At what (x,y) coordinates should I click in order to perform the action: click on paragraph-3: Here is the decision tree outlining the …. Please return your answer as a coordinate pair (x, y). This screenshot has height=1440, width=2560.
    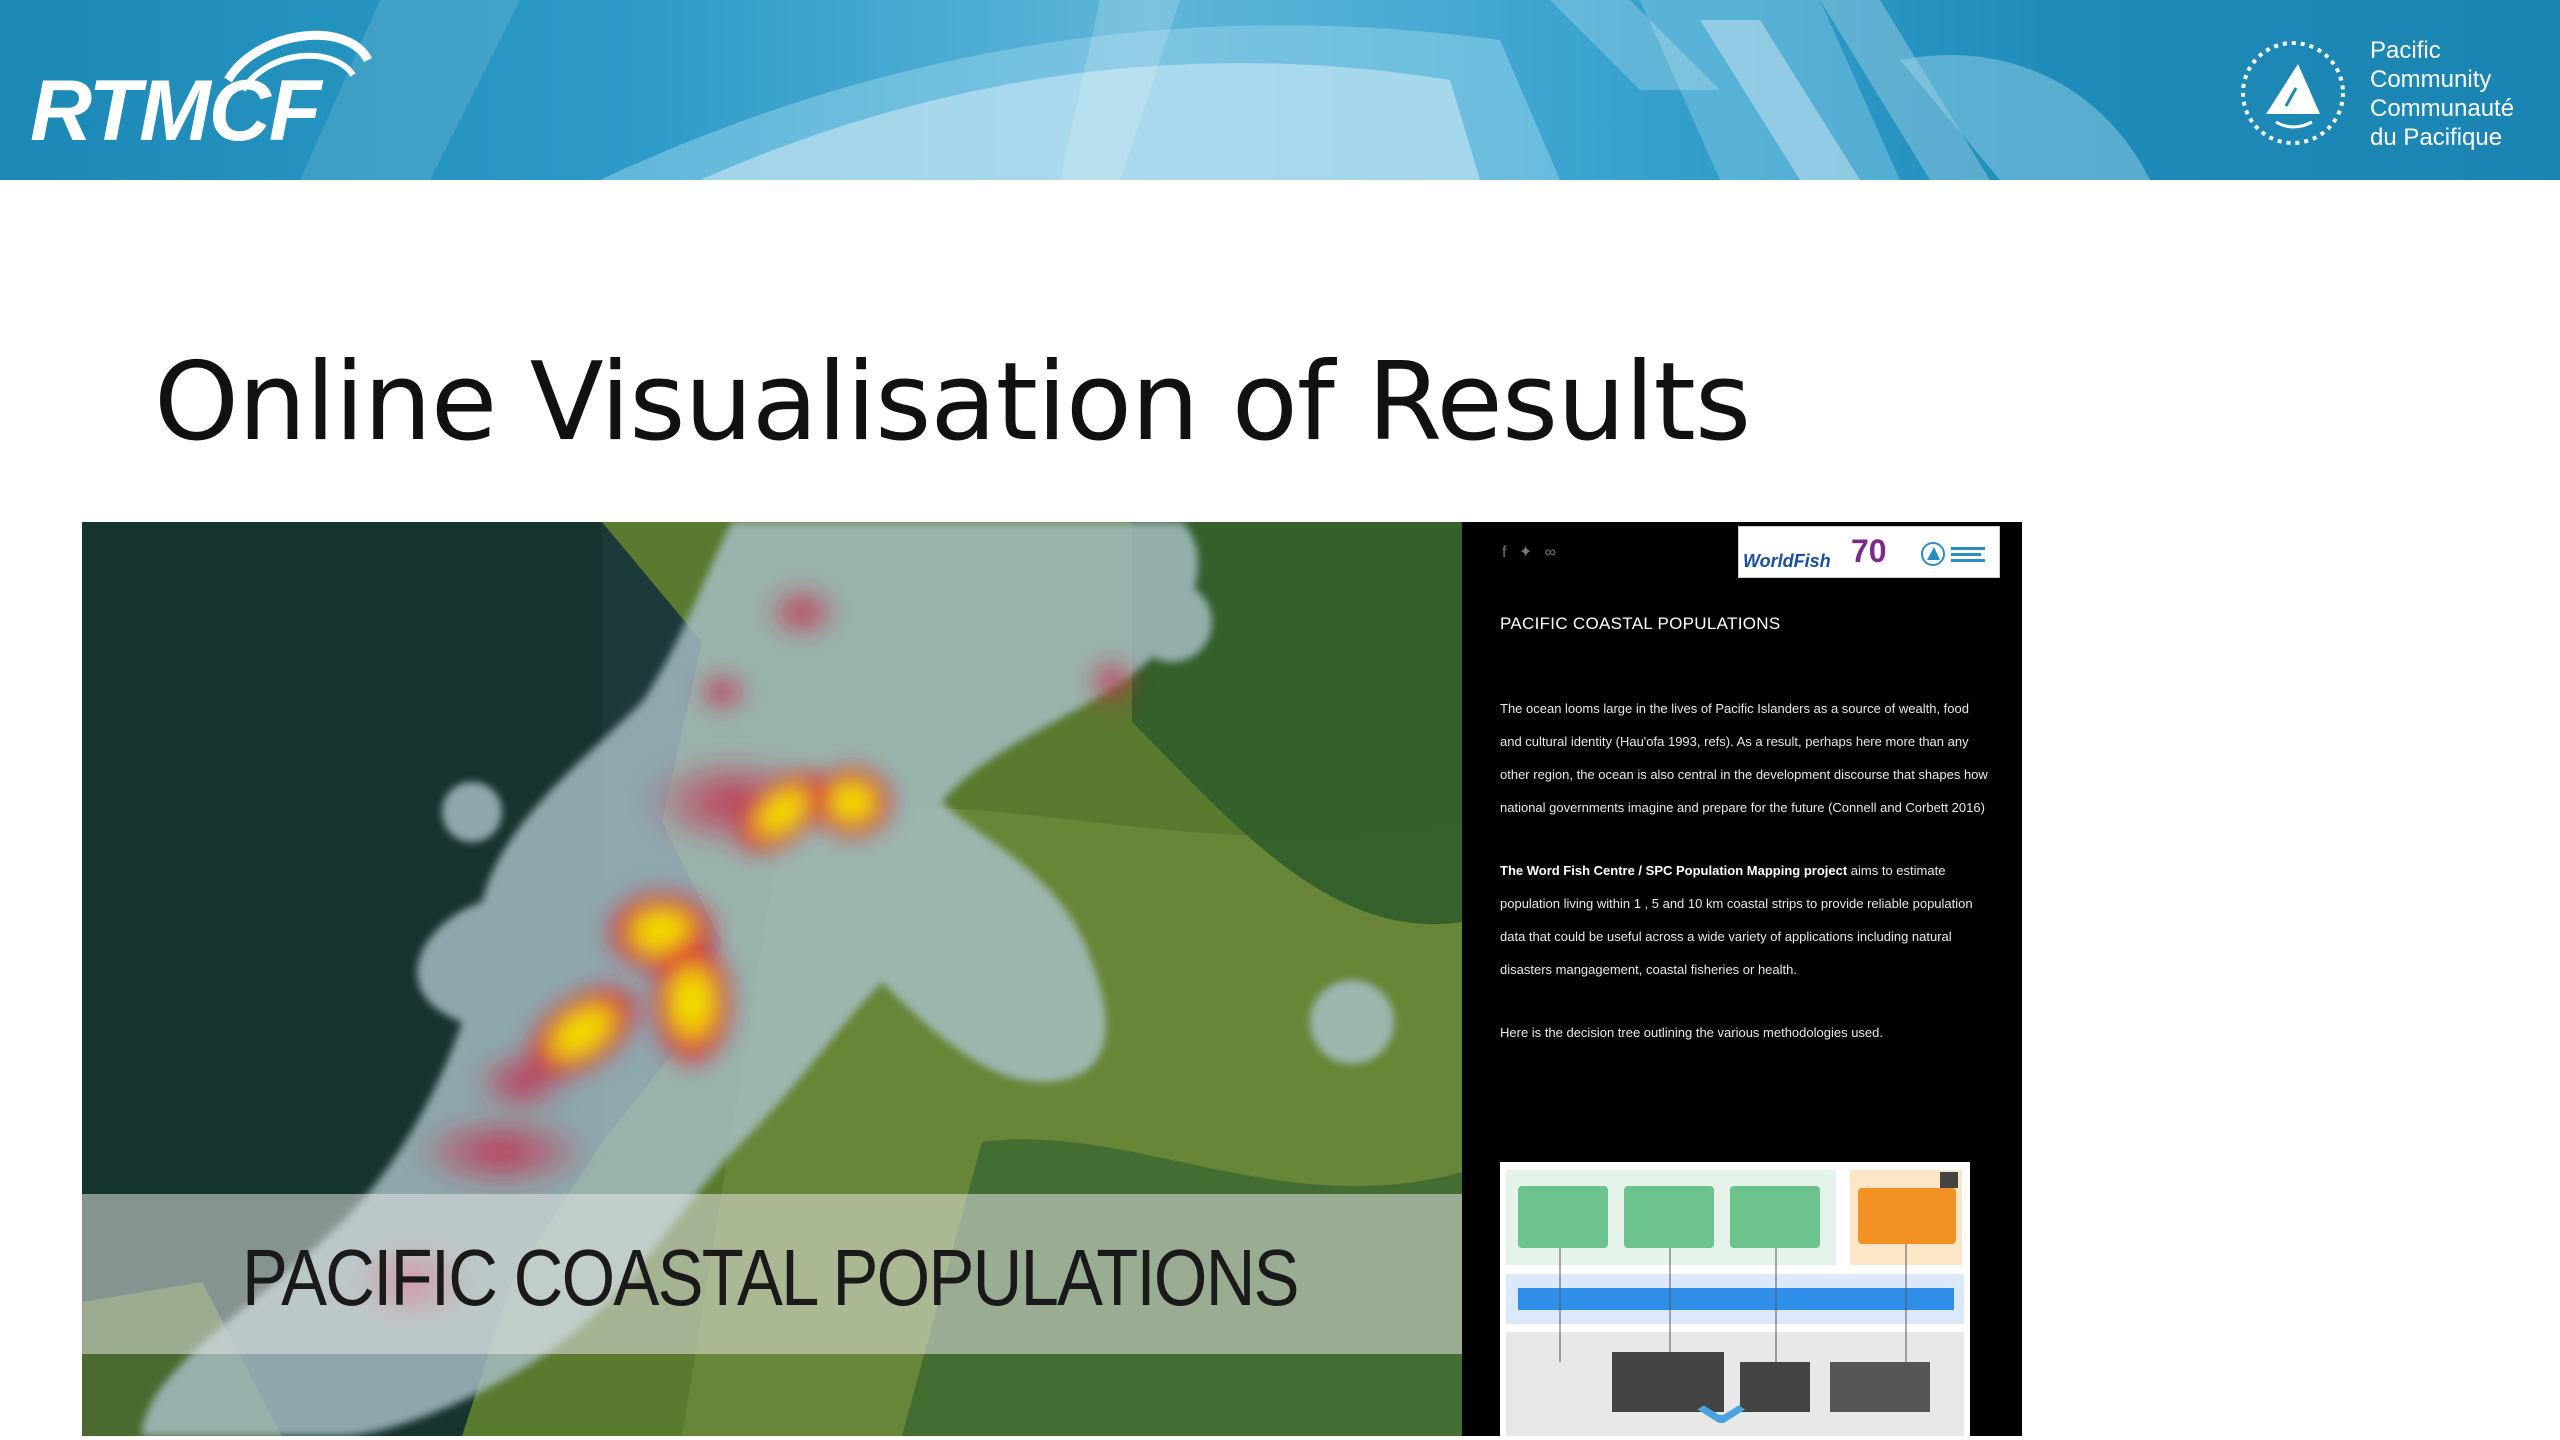
    Looking at the image, I should click on (1692, 1032).